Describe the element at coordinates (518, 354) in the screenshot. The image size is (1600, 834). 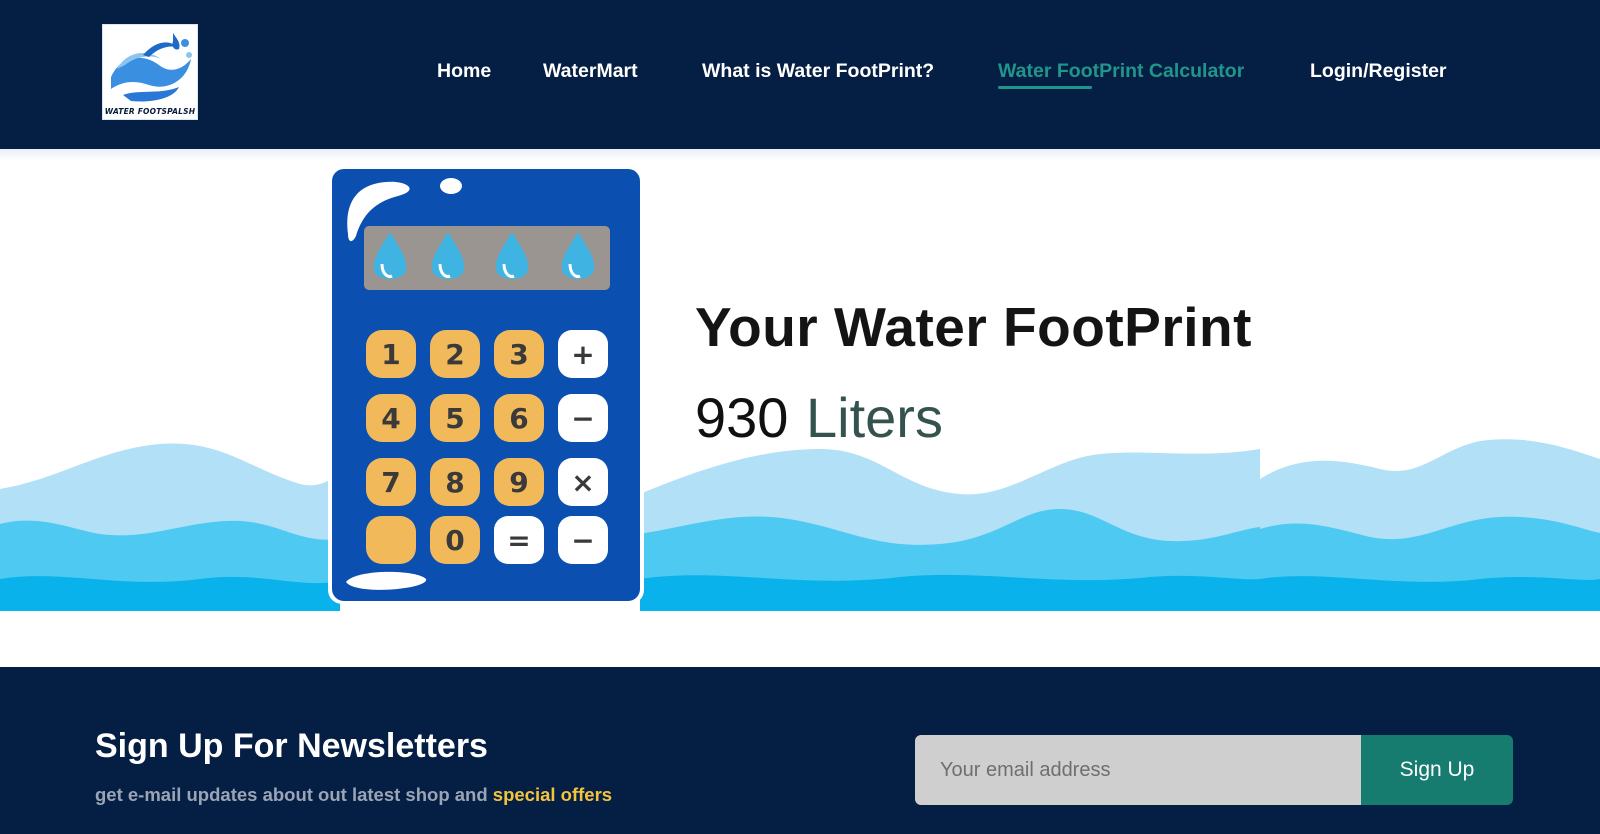
I see `calc-key-3: 3` at that location.